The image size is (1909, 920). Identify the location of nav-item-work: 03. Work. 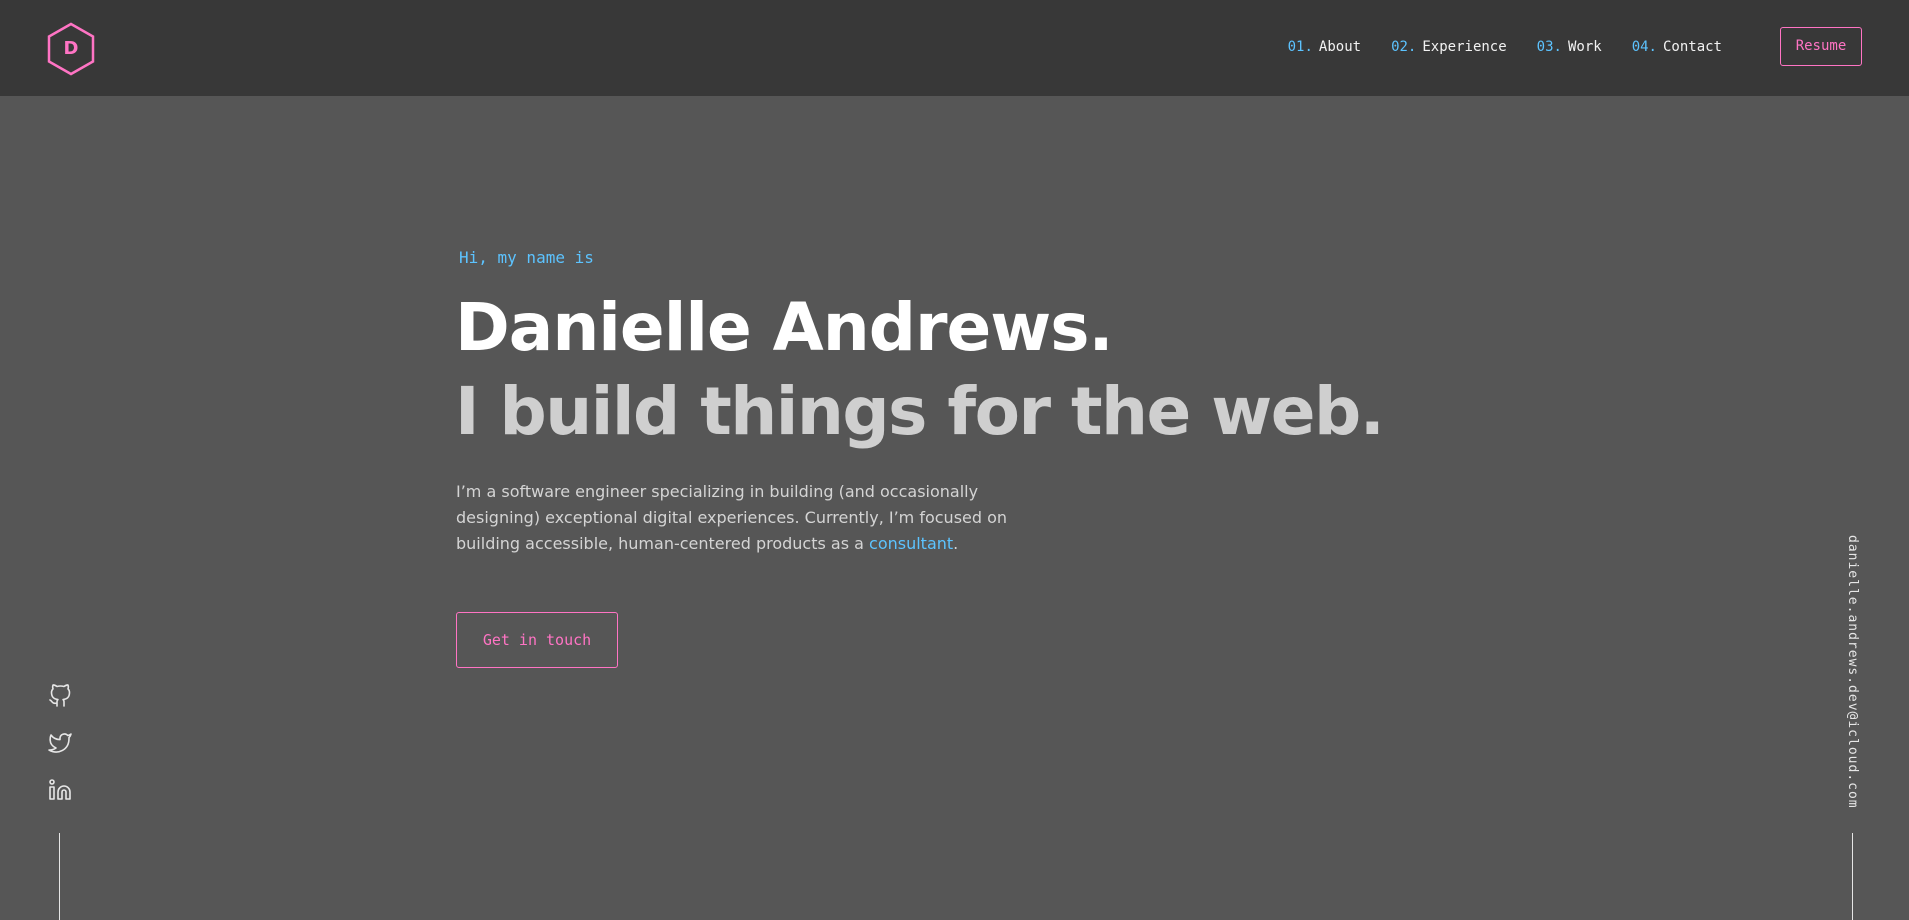
(1569, 47).